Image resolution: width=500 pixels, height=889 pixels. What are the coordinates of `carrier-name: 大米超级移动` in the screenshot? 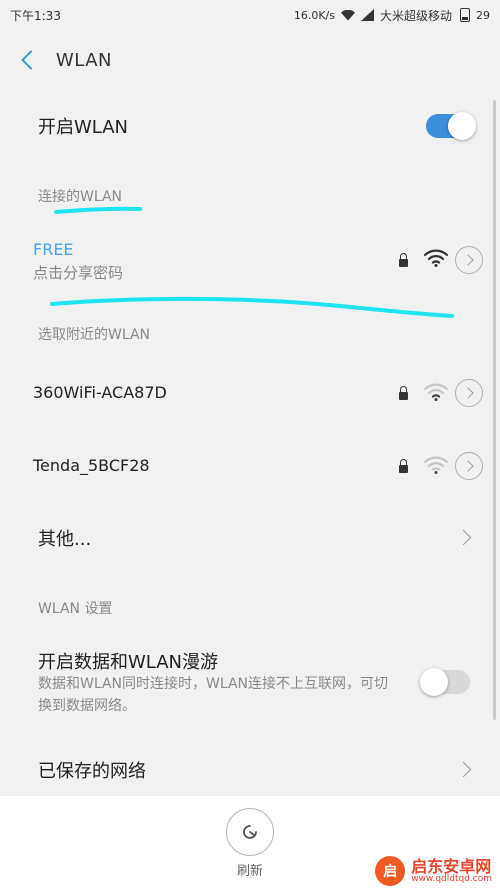 It's located at (415, 15).